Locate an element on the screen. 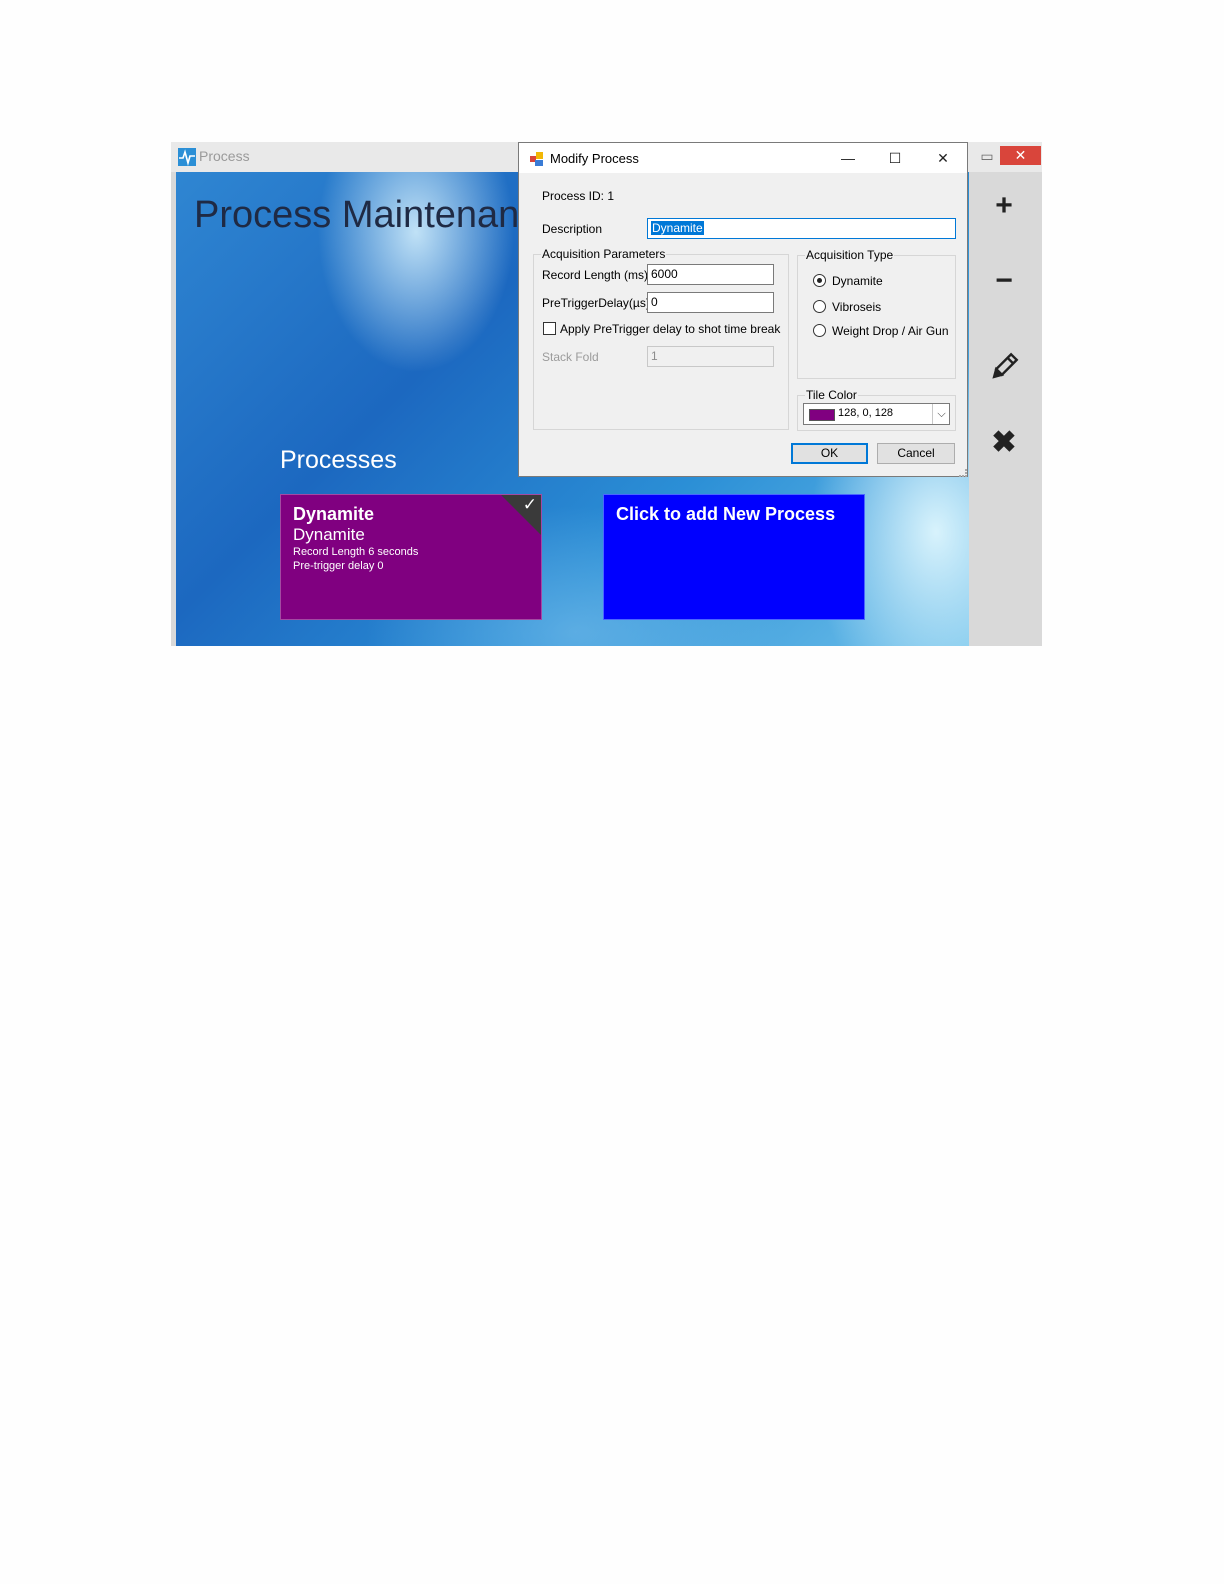  description-value: Dynamite is located at coordinates (677, 228).